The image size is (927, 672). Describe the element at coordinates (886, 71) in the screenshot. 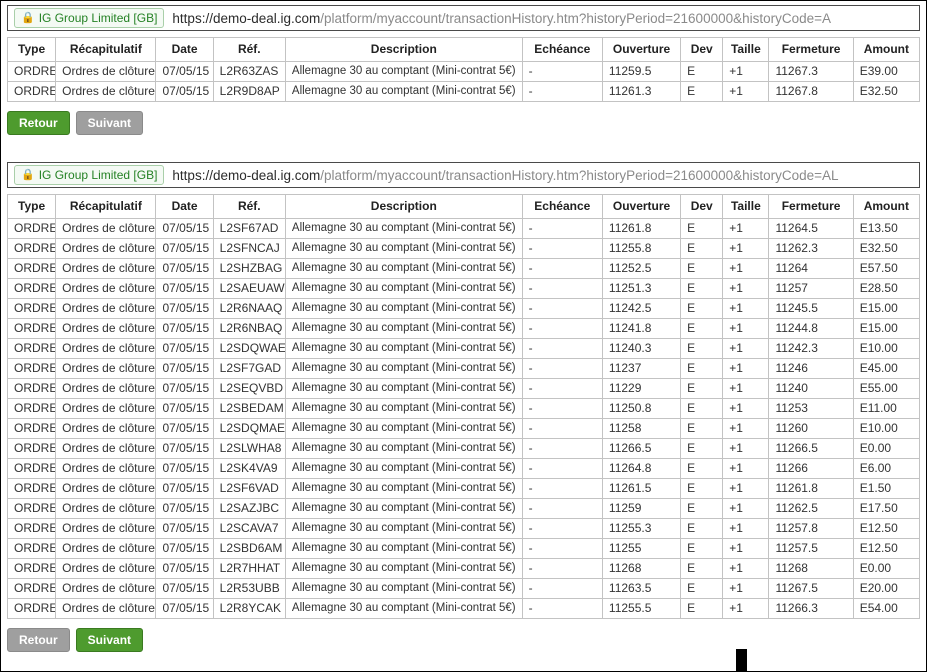

I see `table-cell: E39.00` at that location.